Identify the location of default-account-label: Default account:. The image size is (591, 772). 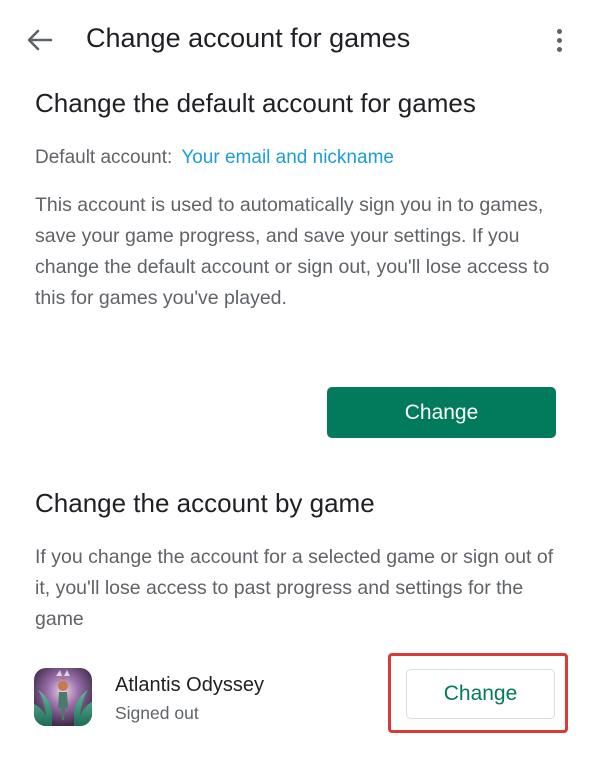
(104, 157).